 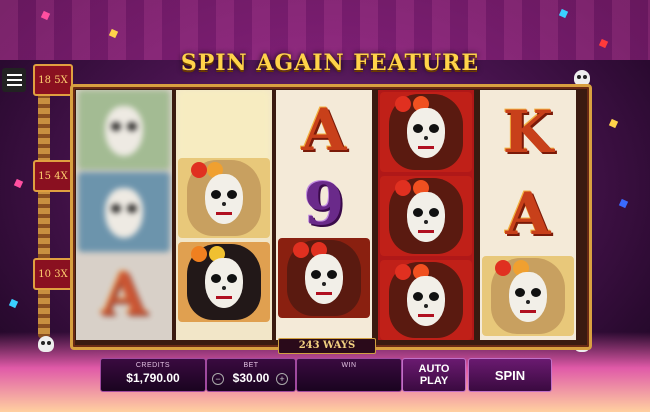 What do you see at coordinates (14, 80) in the screenshot?
I see `menu-button` at bounding box center [14, 80].